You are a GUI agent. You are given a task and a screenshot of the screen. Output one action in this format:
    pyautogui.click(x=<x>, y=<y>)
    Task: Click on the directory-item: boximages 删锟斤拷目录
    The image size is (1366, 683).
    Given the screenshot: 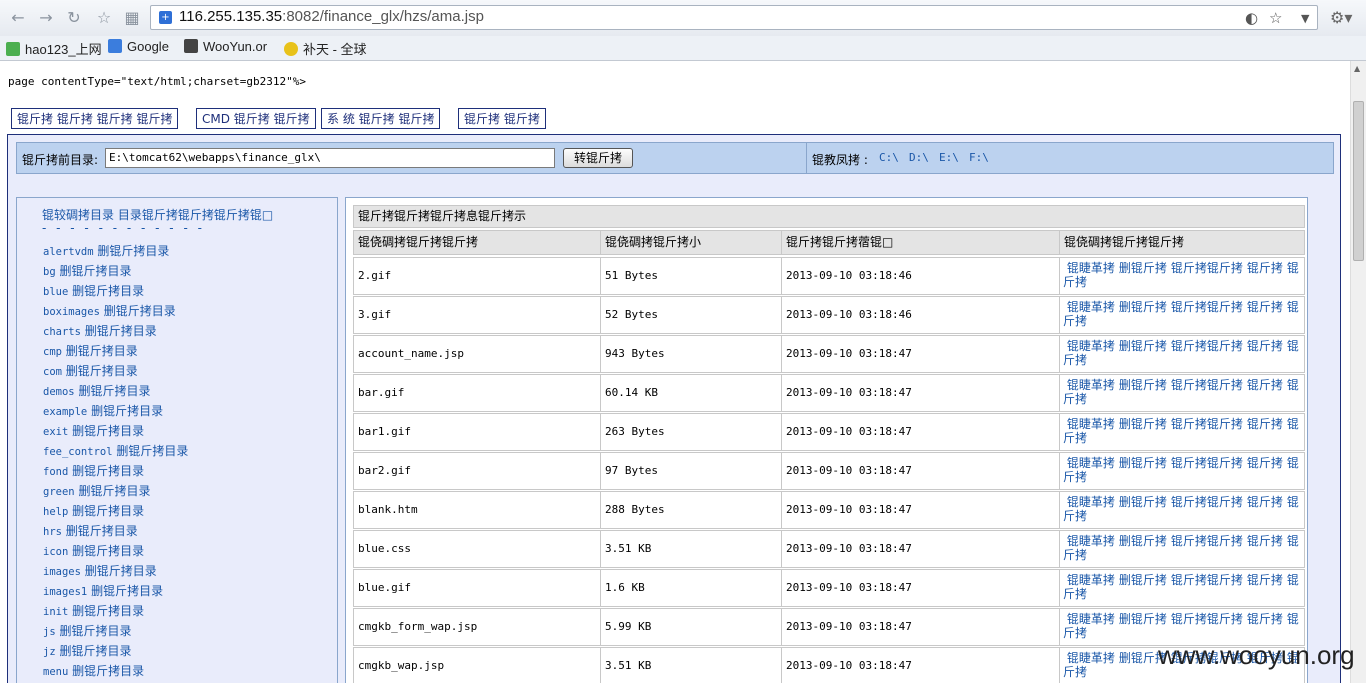 What is the action you would take?
    pyautogui.click(x=109, y=310)
    